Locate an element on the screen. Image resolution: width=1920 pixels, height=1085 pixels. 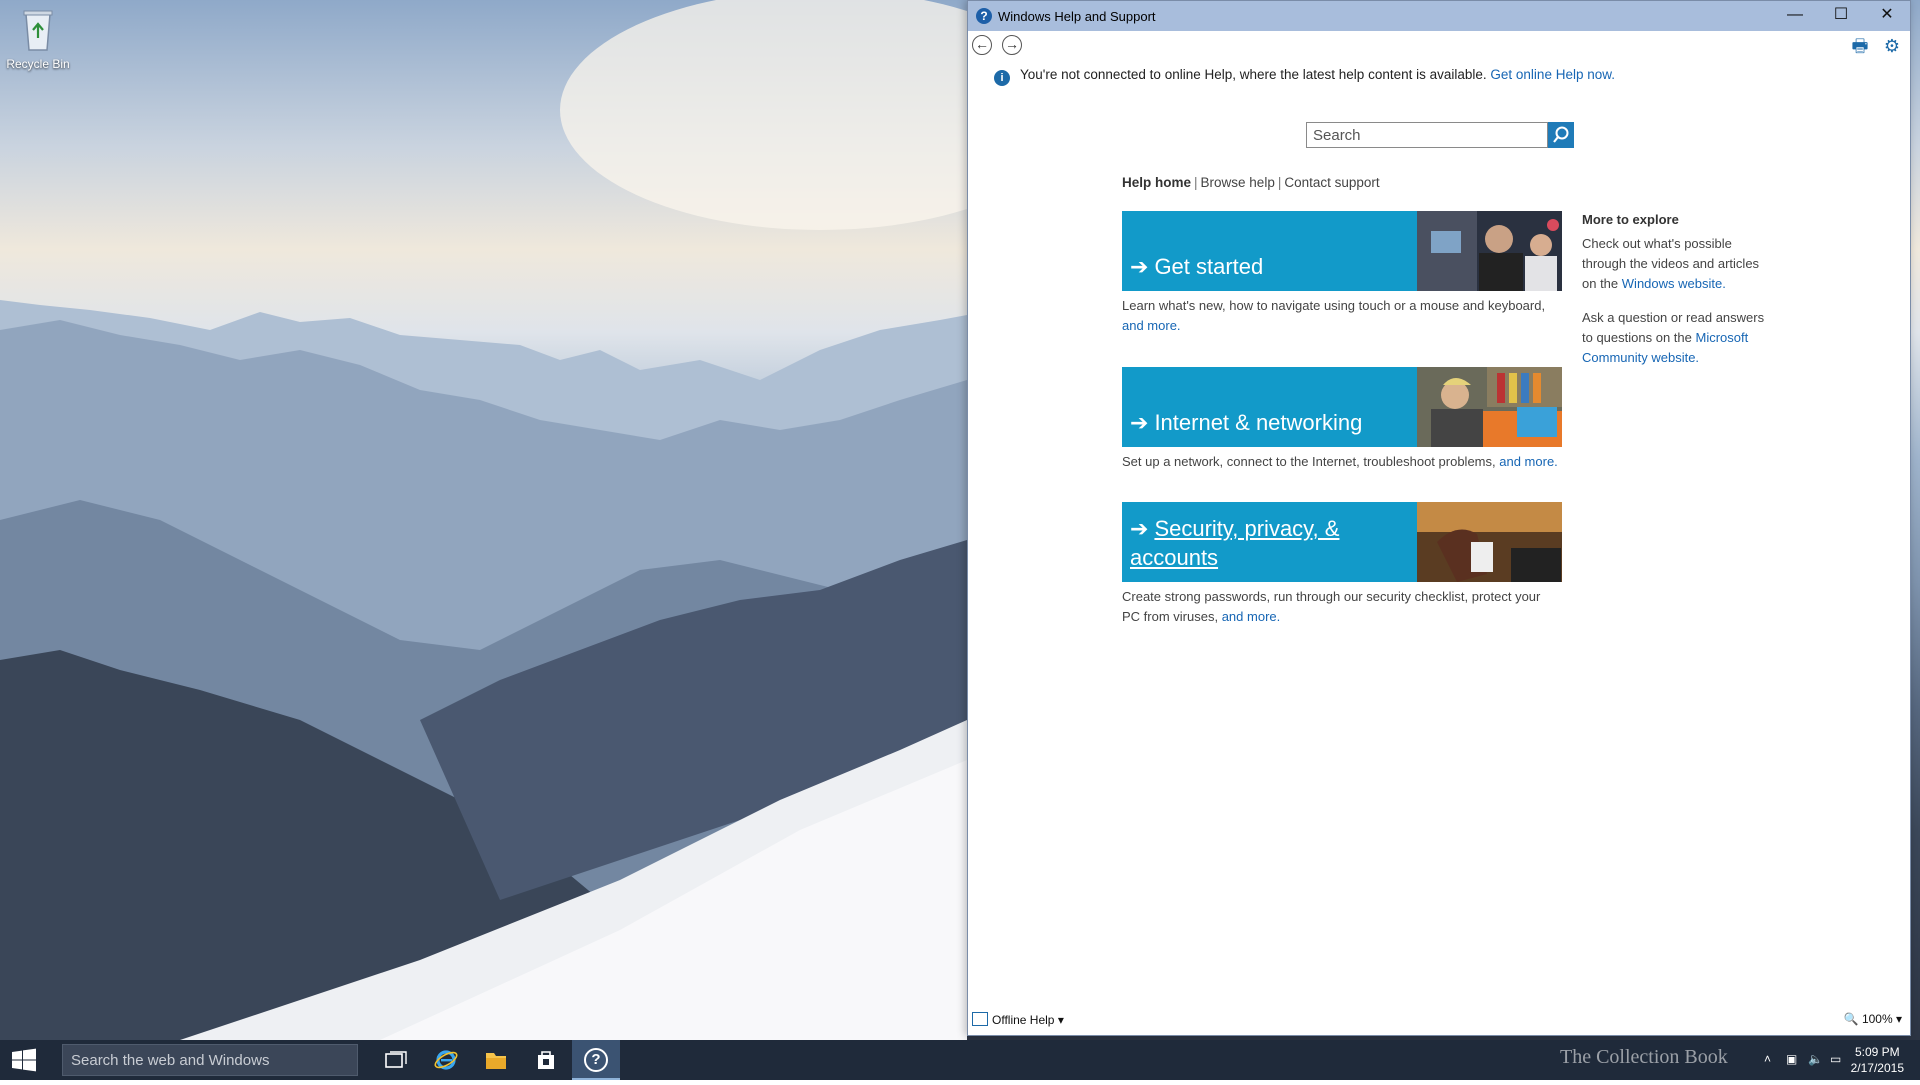
help-toolbar: ← → 🖶 ⚙ is located at coordinates (1439, 46).